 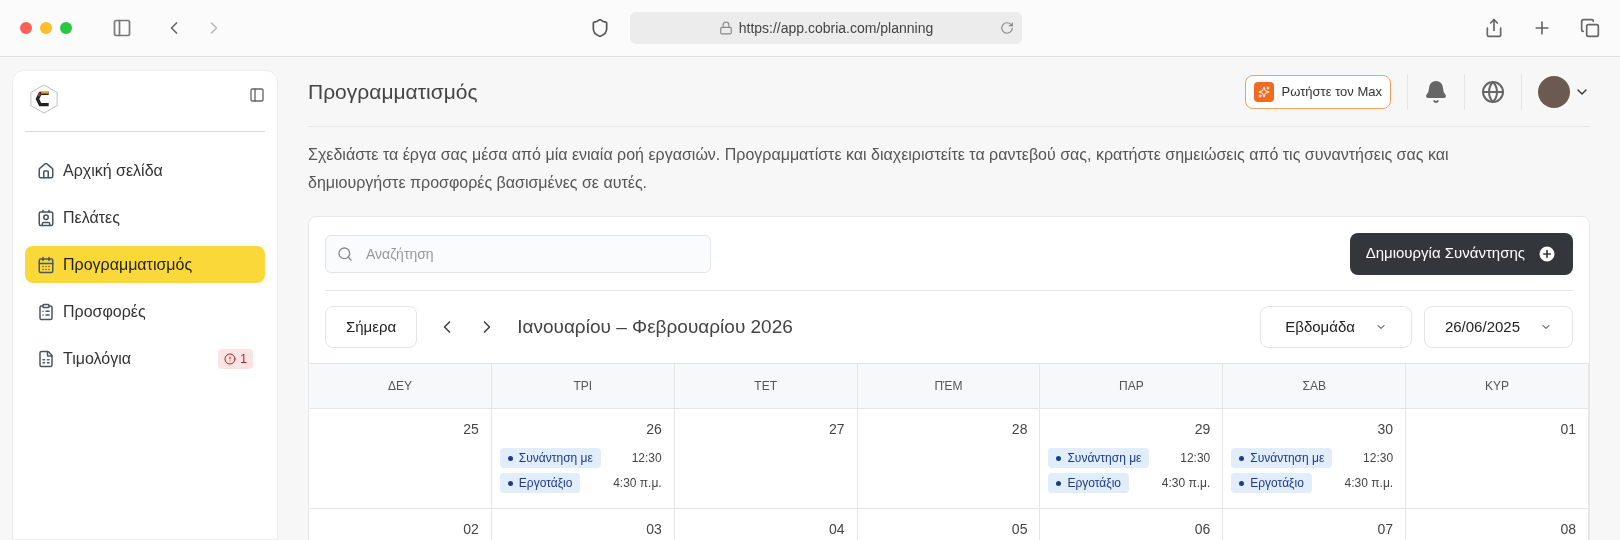 I want to click on weekday-header: ΤΕΤ, so click(x=766, y=386).